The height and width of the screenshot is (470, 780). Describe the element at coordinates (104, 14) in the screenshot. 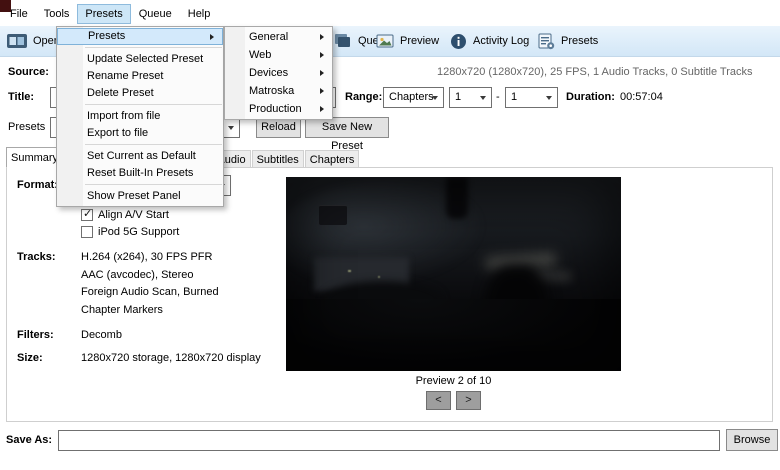

I see `menu-presets: Presets` at that location.